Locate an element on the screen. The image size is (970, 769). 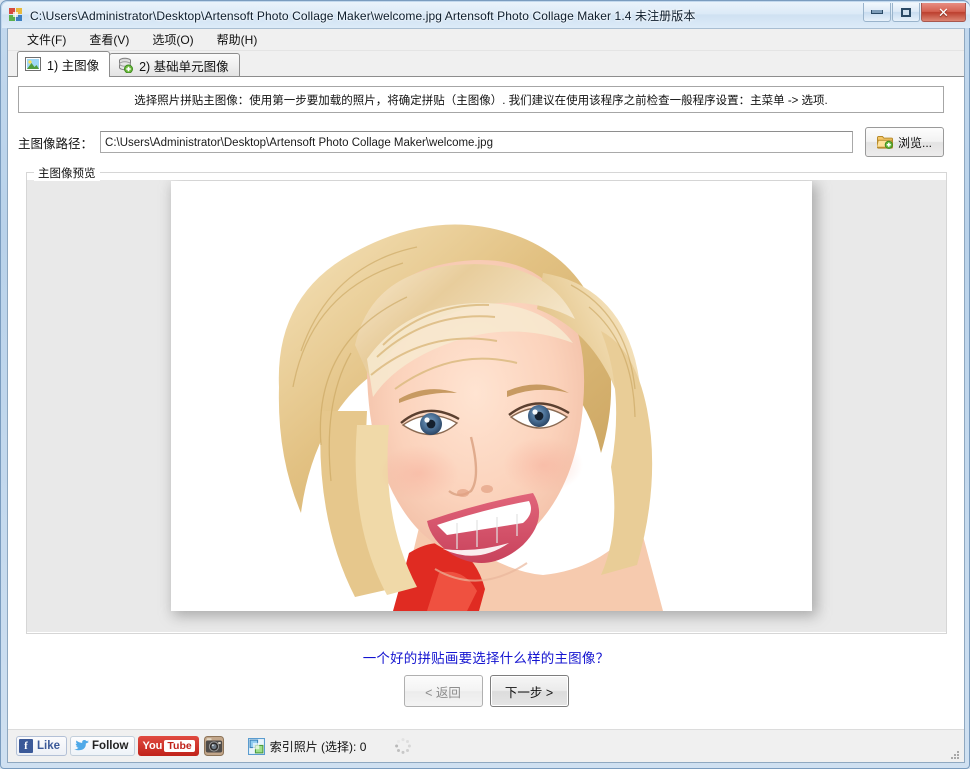
twitter-bird-icon is located at coordinates (81, 746).